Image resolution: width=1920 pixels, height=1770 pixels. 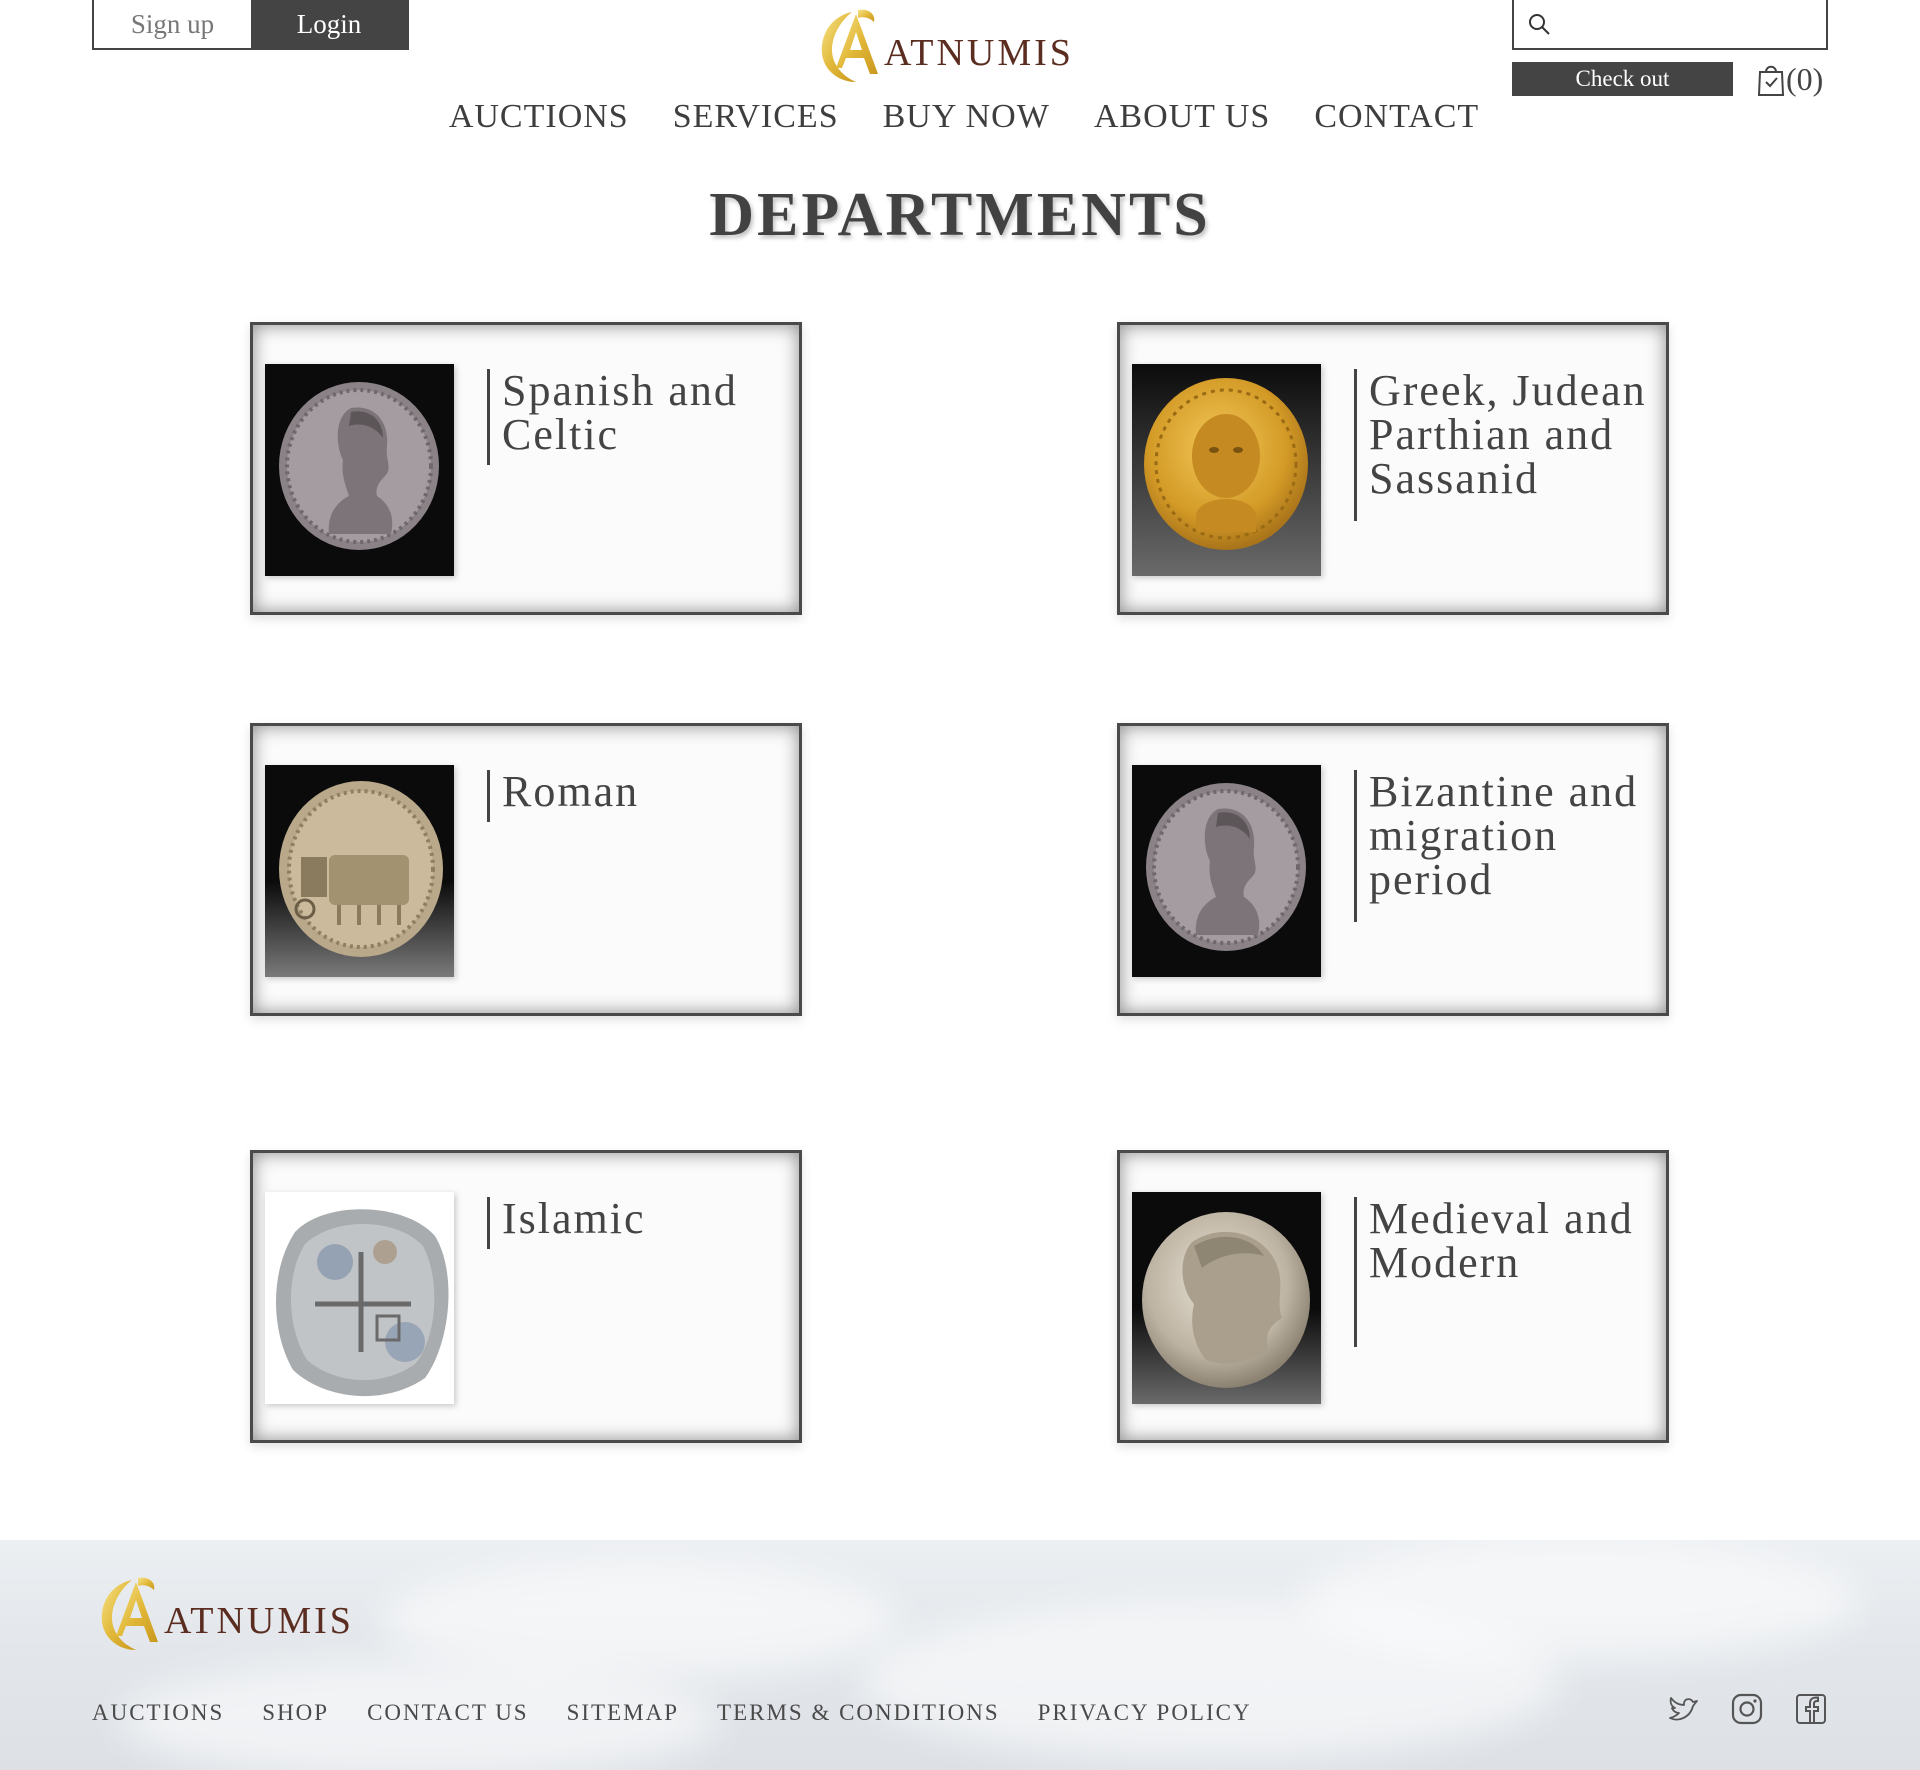 What do you see at coordinates (329, 24) in the screenshot?
I see `login-button: Login` at bounding box center [329, 24].